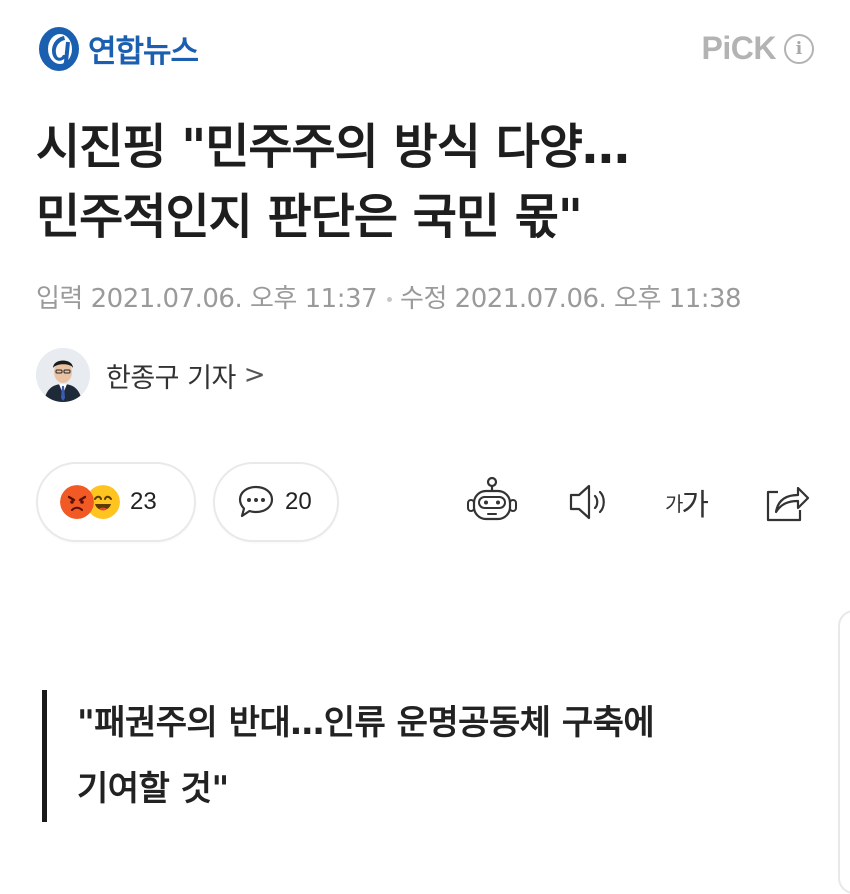  Describe the element at coordinates (309, 217) in the screenshot. I see `article-title-line-2: 민주적인지 판단은 국민 몫"` at that location.